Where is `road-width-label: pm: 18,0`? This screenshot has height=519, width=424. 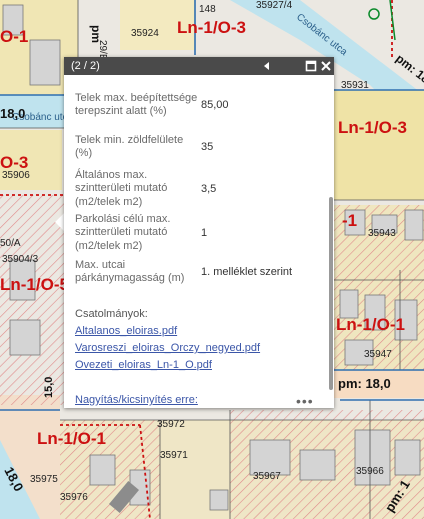 road-width-label: pm: 18,0 is located at coordinates (364, 383).